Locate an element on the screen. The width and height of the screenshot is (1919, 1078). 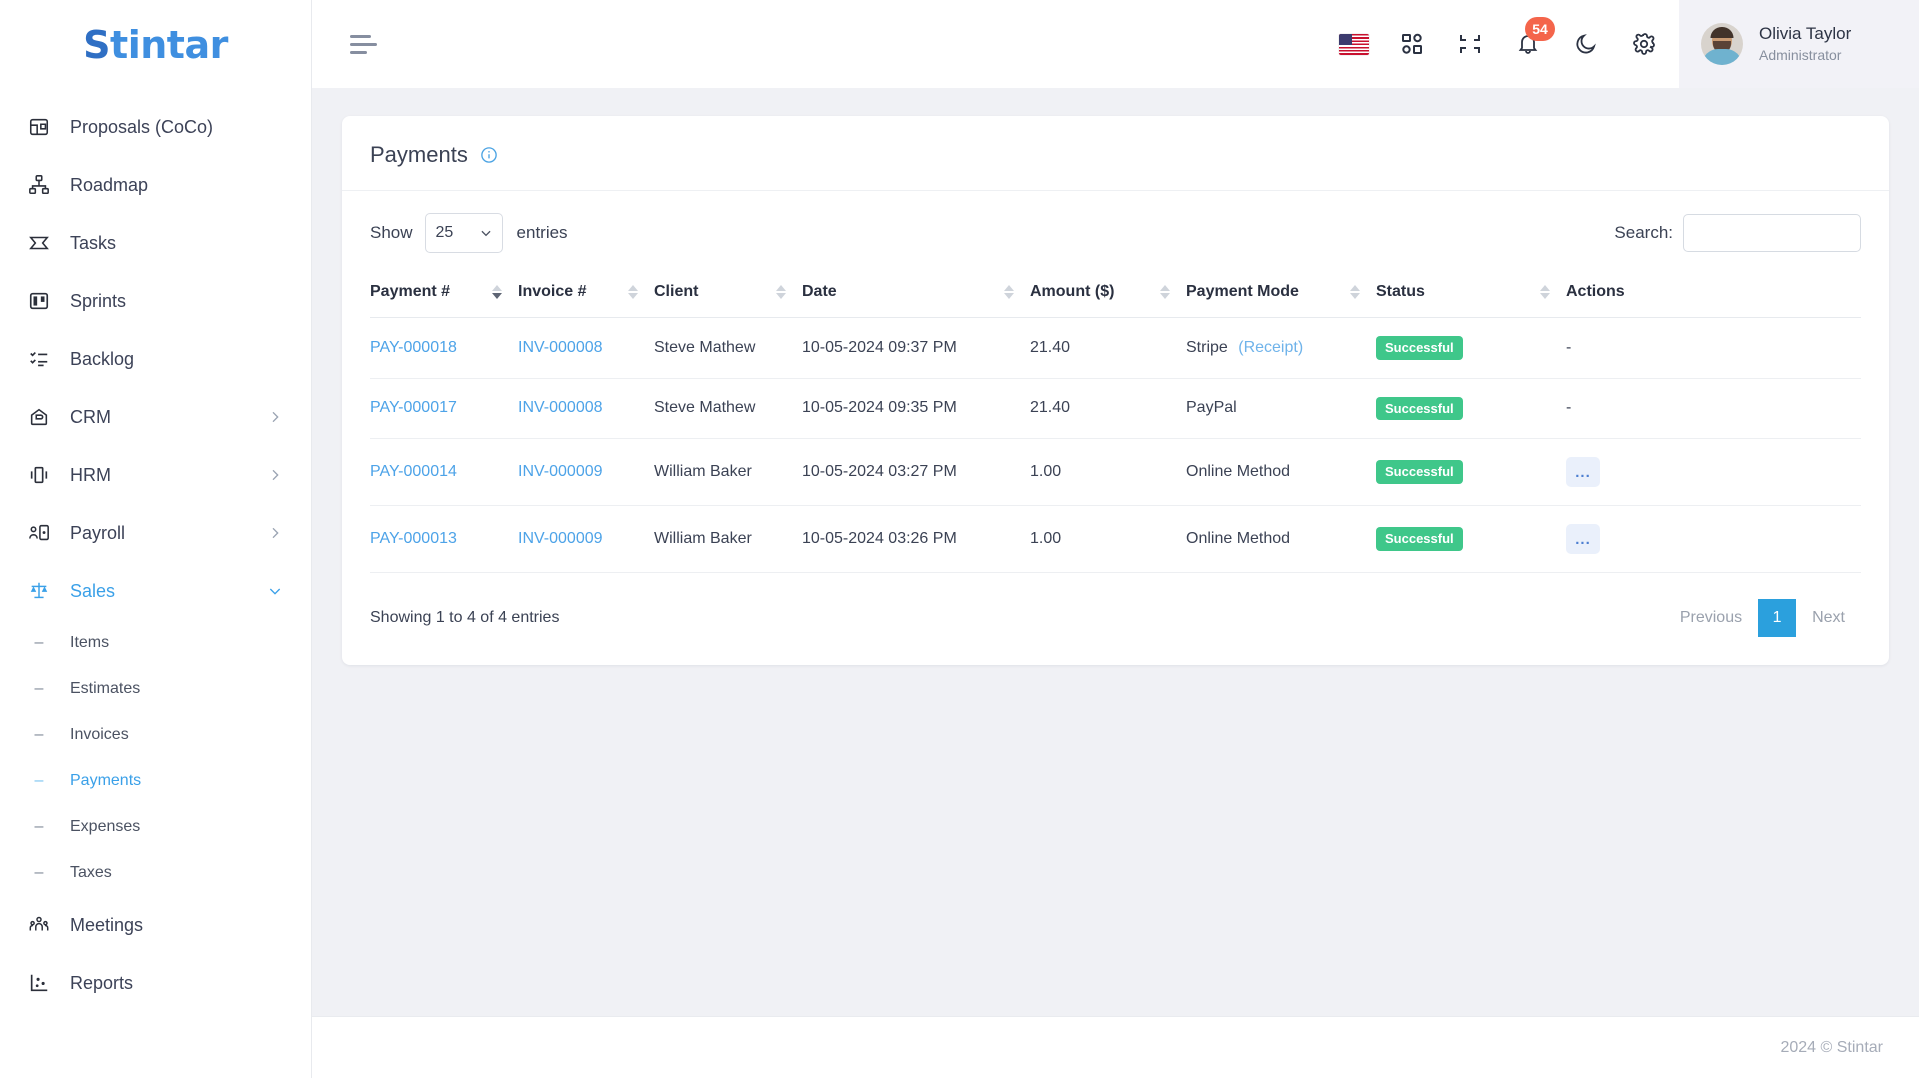
sidebar-subitem-taxes: – Taxes is located at coordinates (155, 873).